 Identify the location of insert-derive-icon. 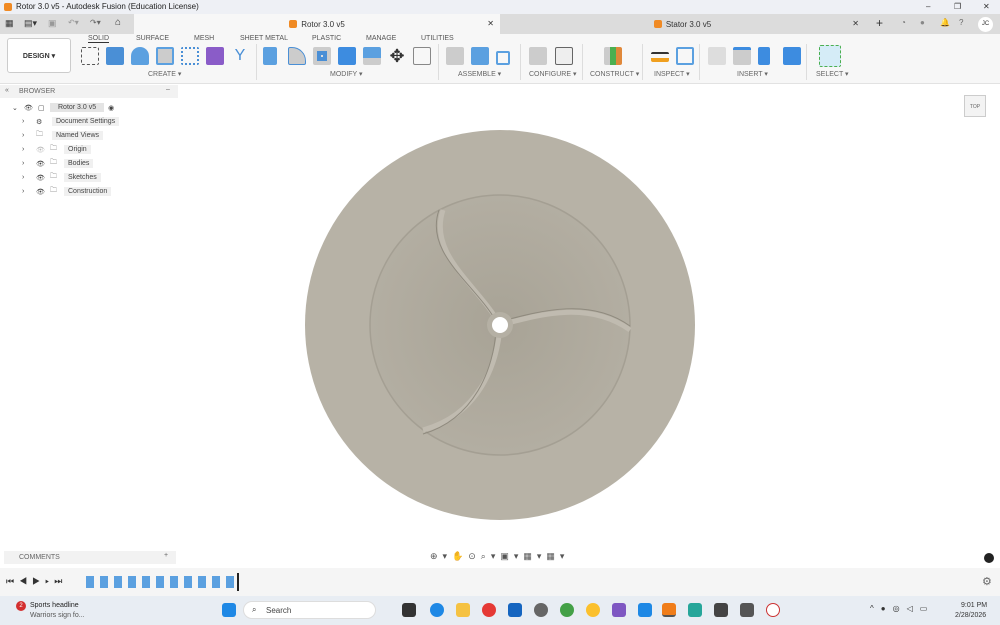
(717, 56).